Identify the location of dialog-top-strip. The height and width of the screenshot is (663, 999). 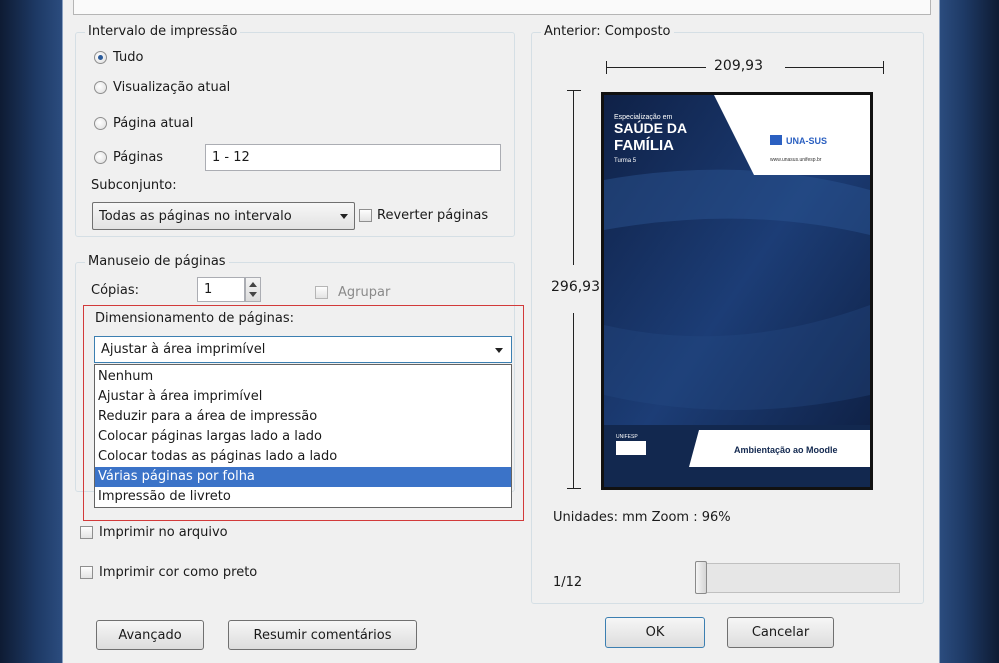
(502, 7).